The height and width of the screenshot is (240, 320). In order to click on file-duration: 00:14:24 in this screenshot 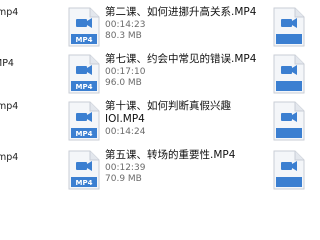, I will do `click(125, 132)`.